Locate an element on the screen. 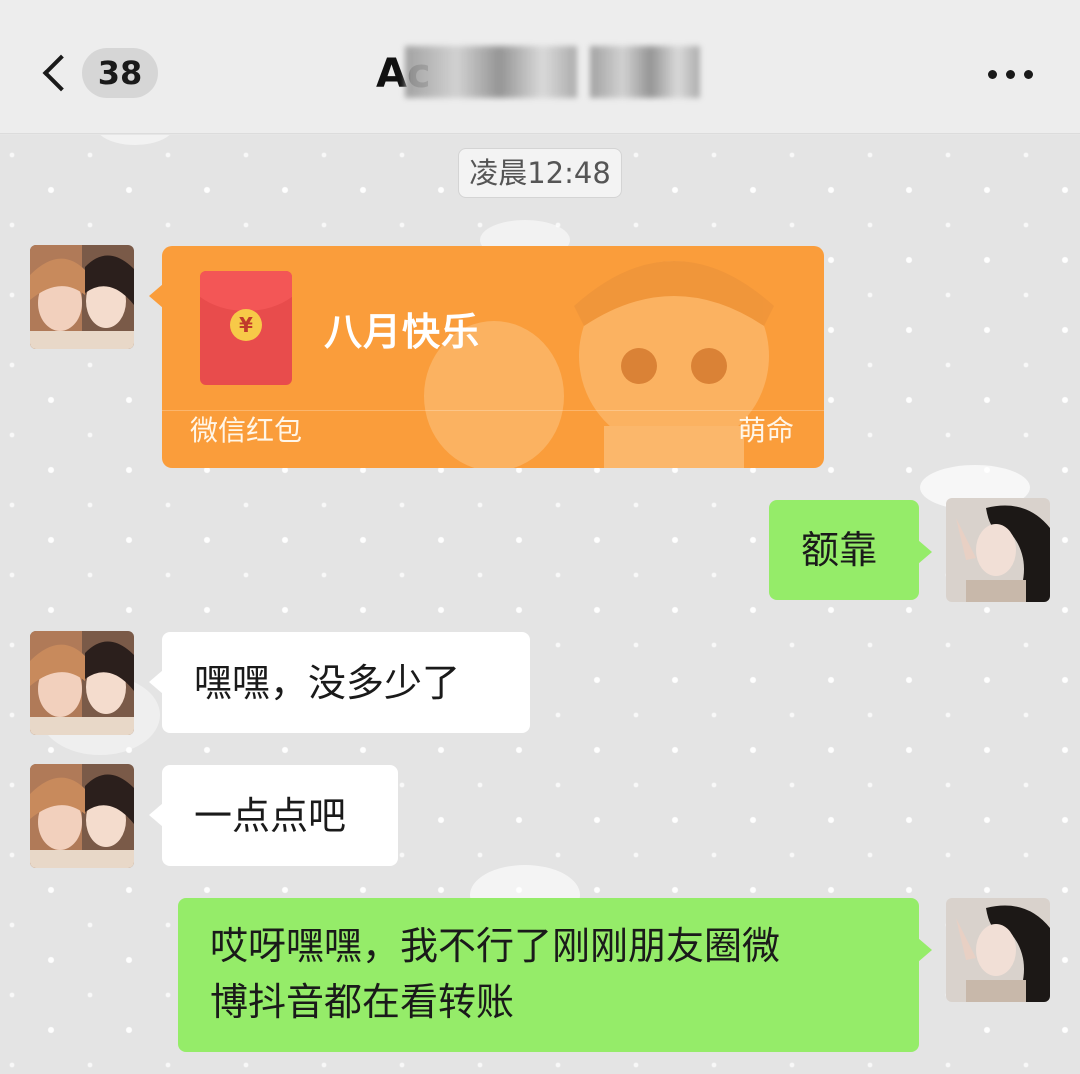 The height and width of the screenshot is (1074, 1080). background-decoration is located at coordinates (135, 140).